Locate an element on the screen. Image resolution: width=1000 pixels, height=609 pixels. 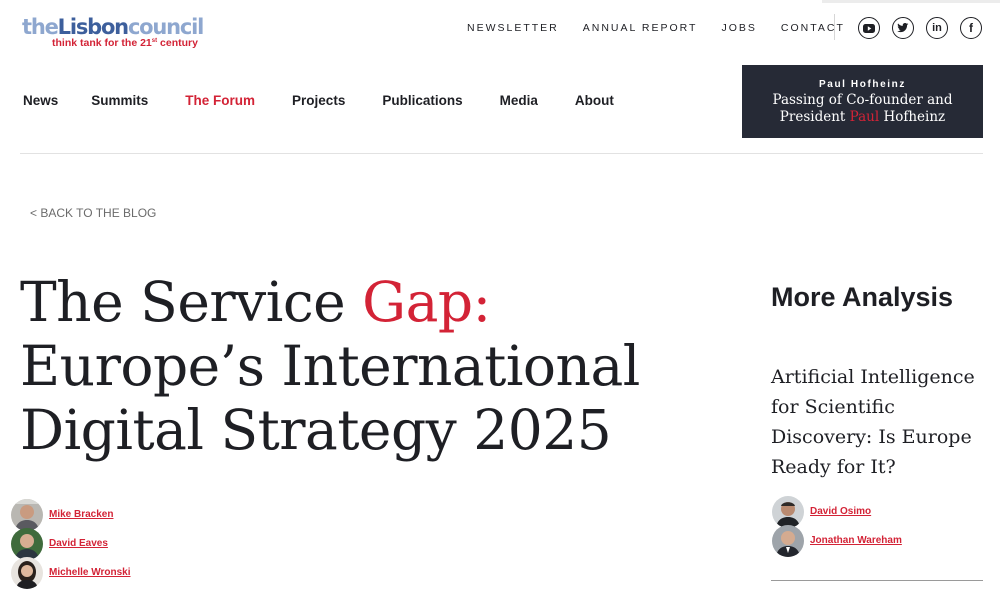
main-nav-the-forum: The Forum is located at coordinates (220, 100).